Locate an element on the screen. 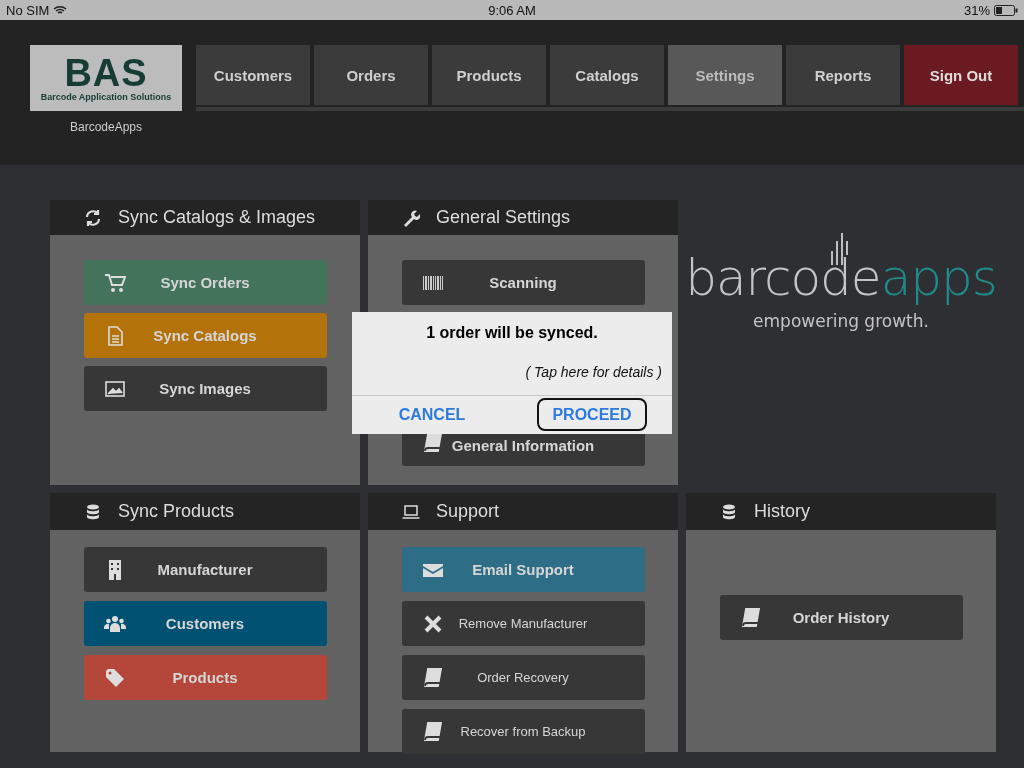 Image resolution: width=1024 pixels, height=768 pixels. wrench-icon is located at coordinates (411, 217).